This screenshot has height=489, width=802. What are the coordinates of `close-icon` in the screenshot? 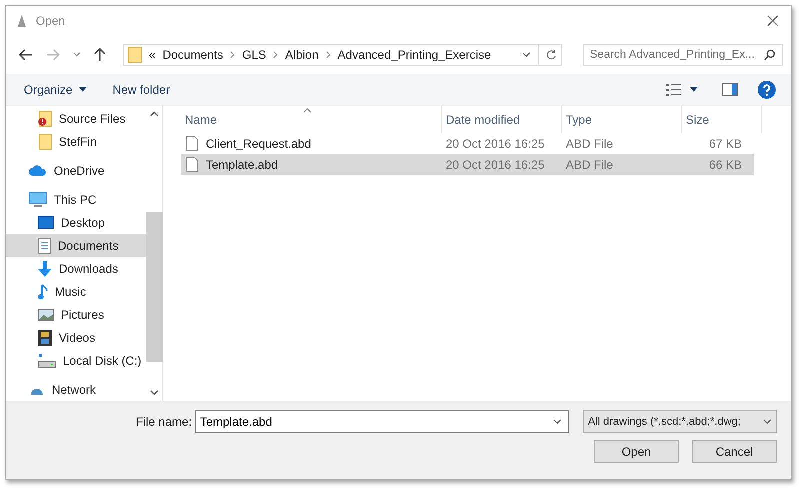 It's located at (773, 21).